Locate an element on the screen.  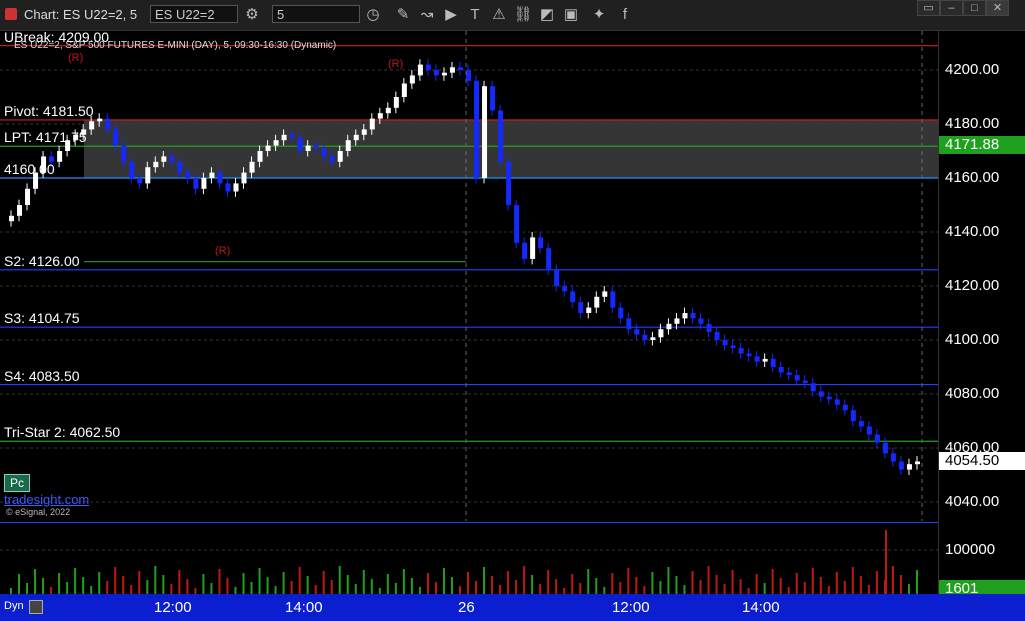
eraser-icon: ◩ is located at coordinates (547, 15).